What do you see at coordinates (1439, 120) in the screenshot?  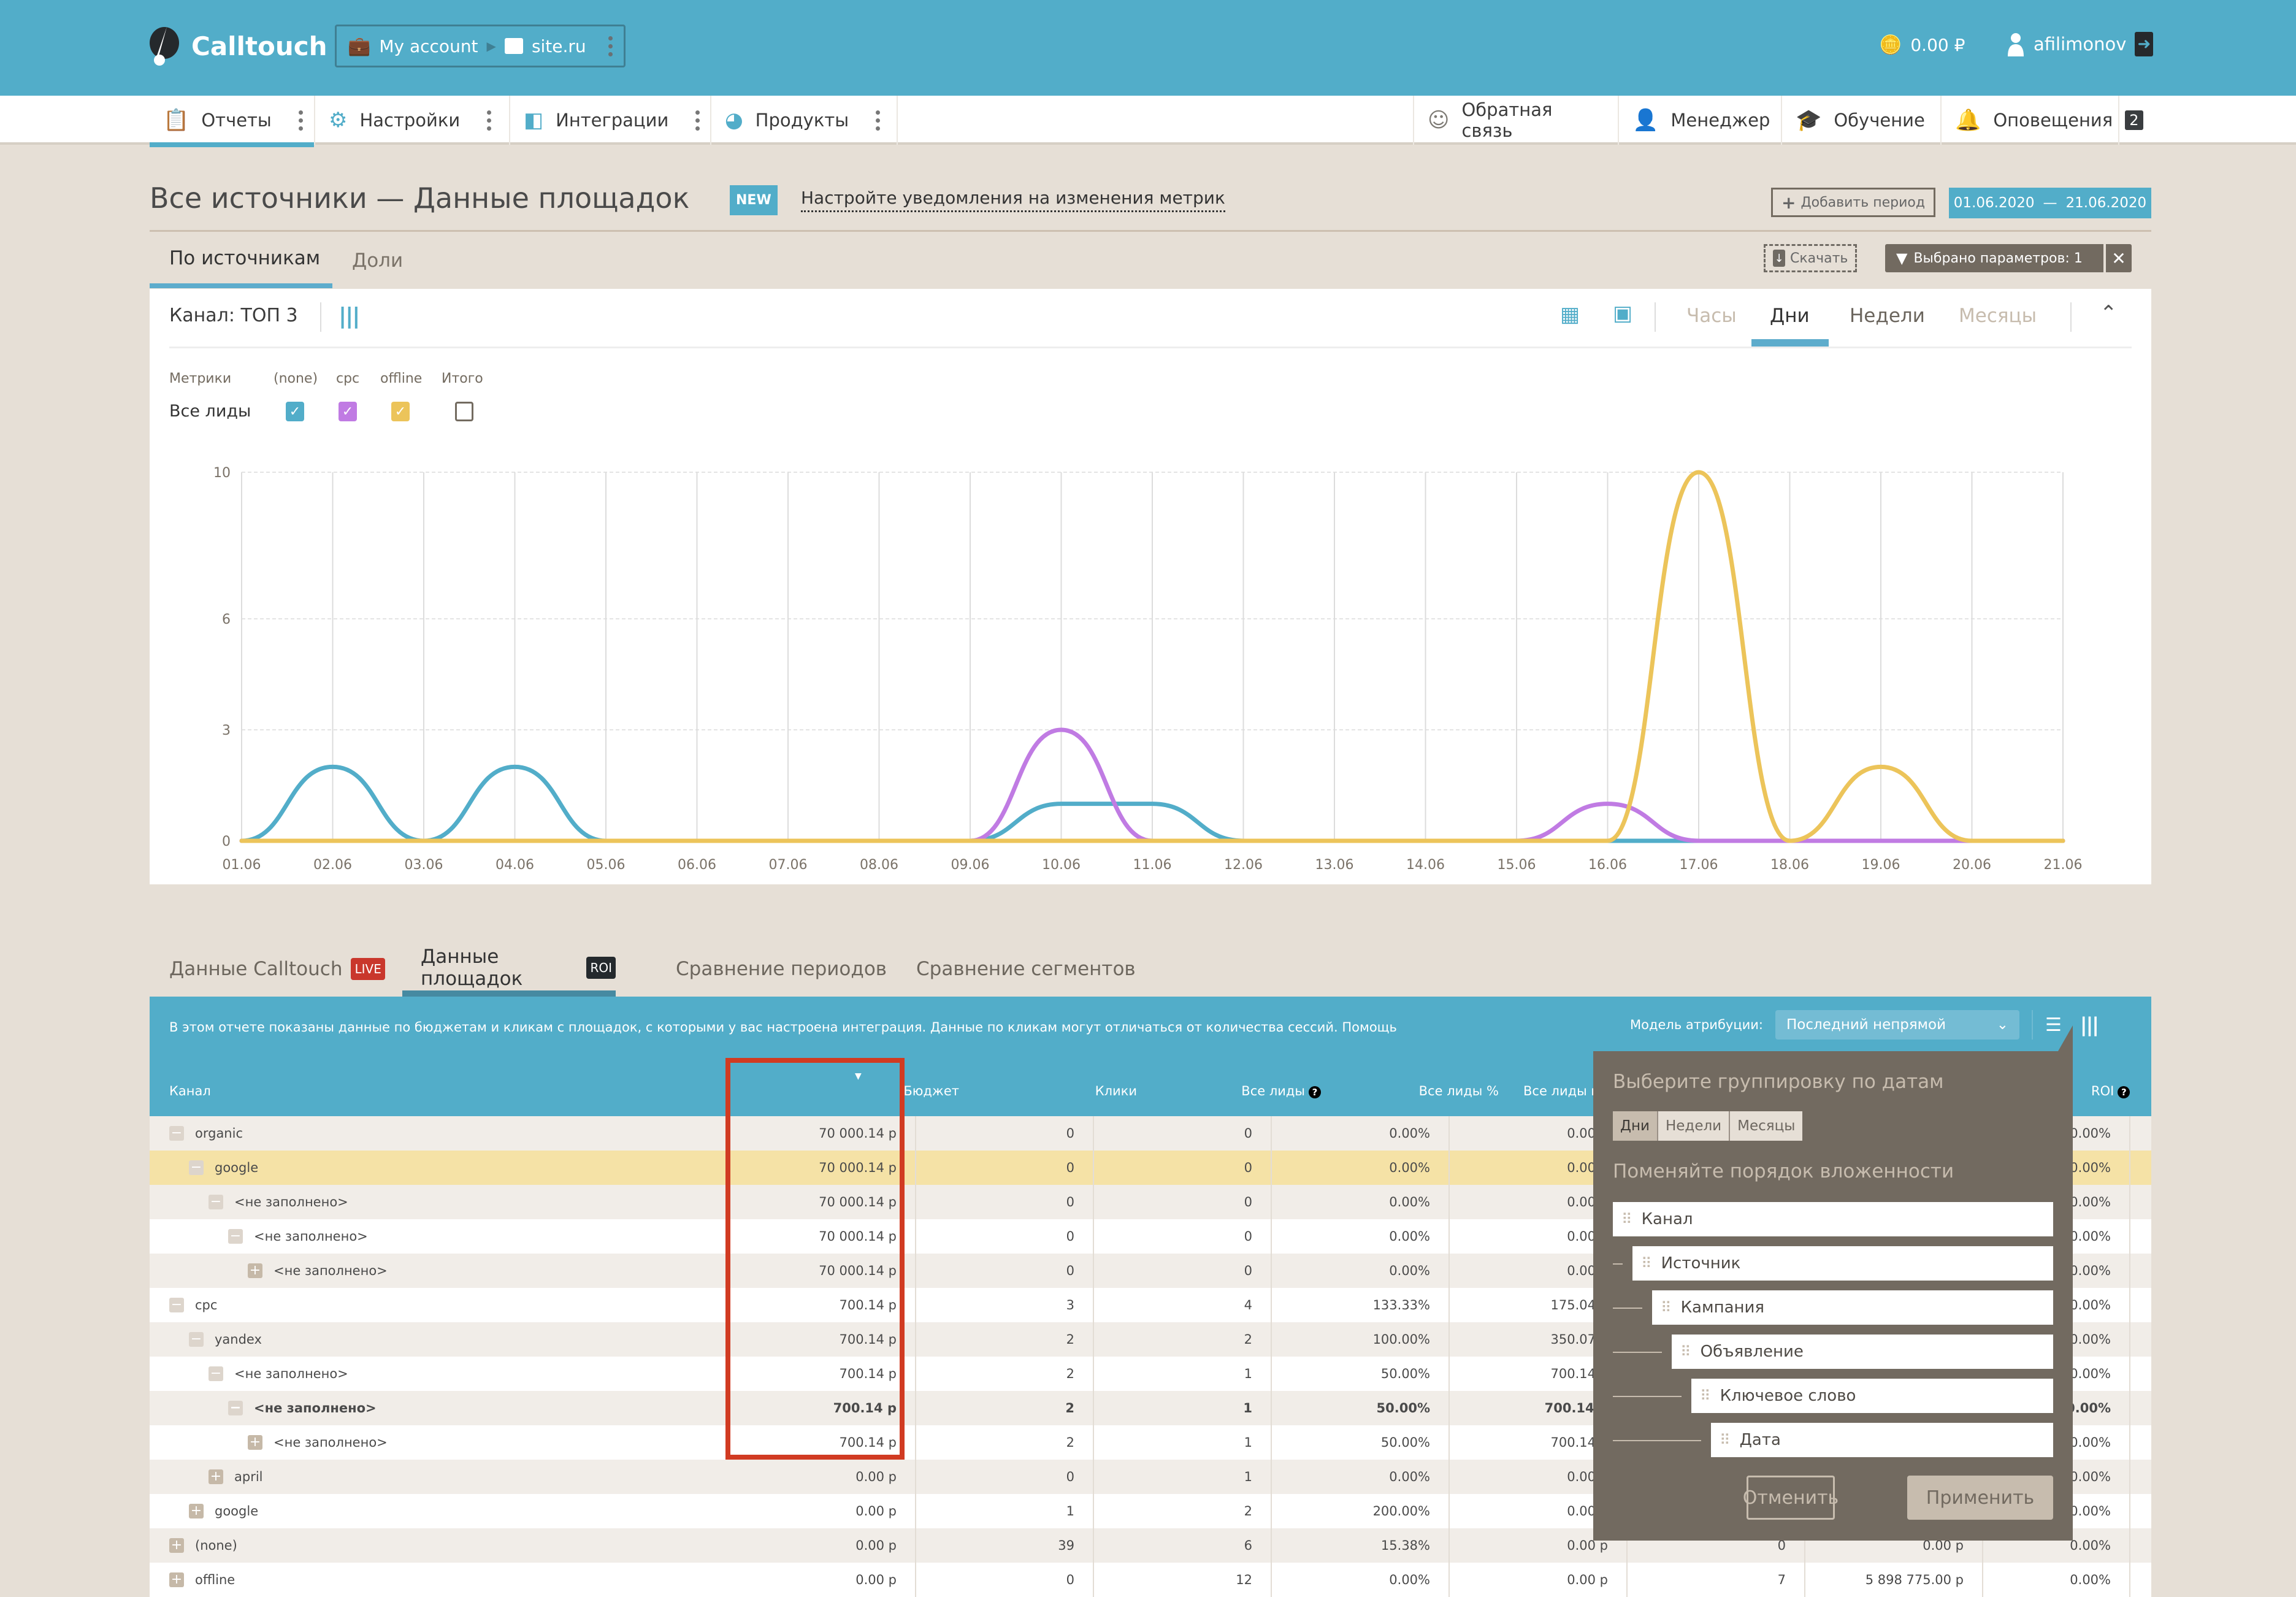 I see `feedback-icon: ☺` at bounding box center [1439, 120].